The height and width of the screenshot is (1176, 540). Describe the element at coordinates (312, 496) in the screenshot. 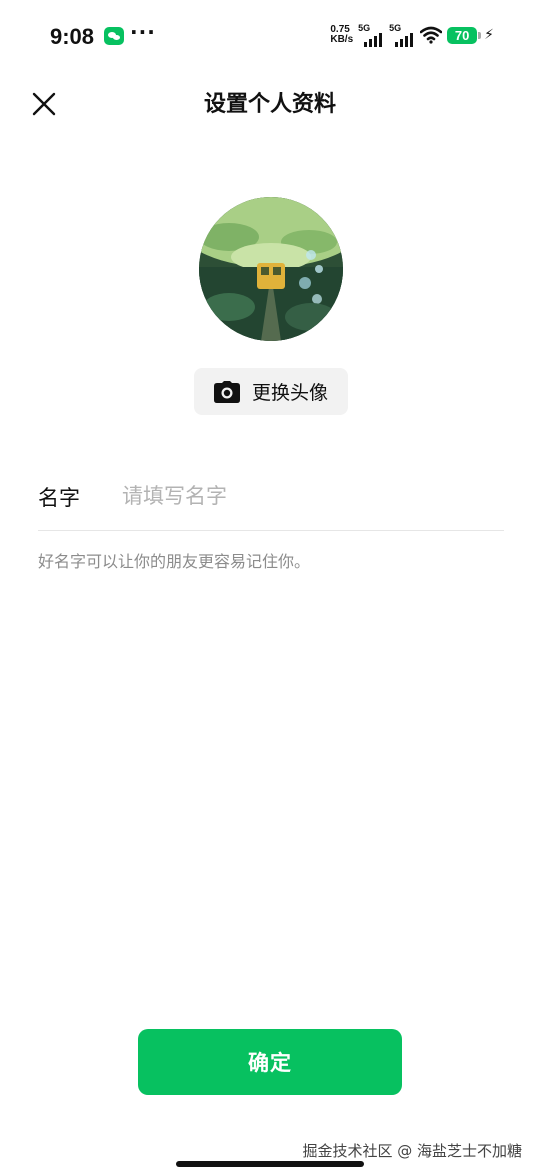

I see `name-input` at that location.